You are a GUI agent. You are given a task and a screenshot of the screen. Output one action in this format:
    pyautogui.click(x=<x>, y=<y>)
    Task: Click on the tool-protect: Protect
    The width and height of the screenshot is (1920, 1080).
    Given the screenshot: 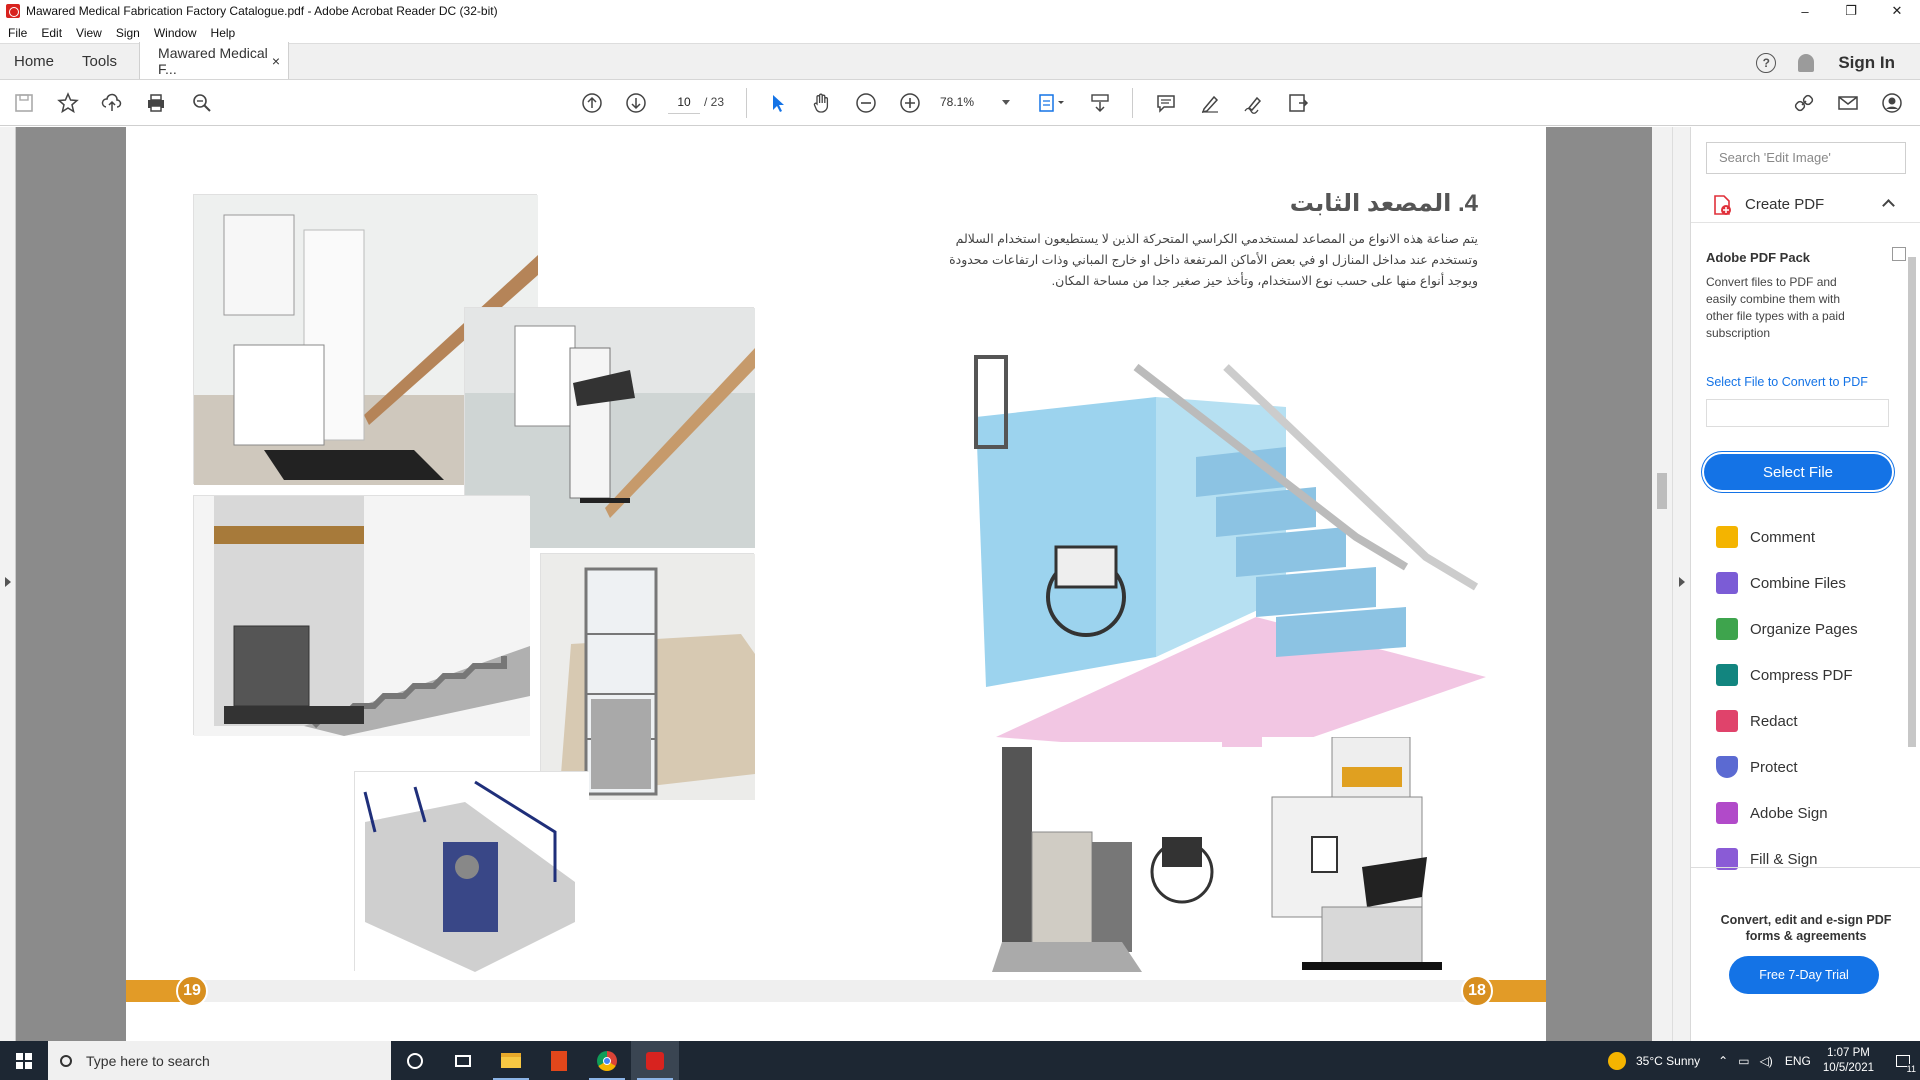 What is the action you would take?
    pyautogui.click(x=1805, y=767)
    